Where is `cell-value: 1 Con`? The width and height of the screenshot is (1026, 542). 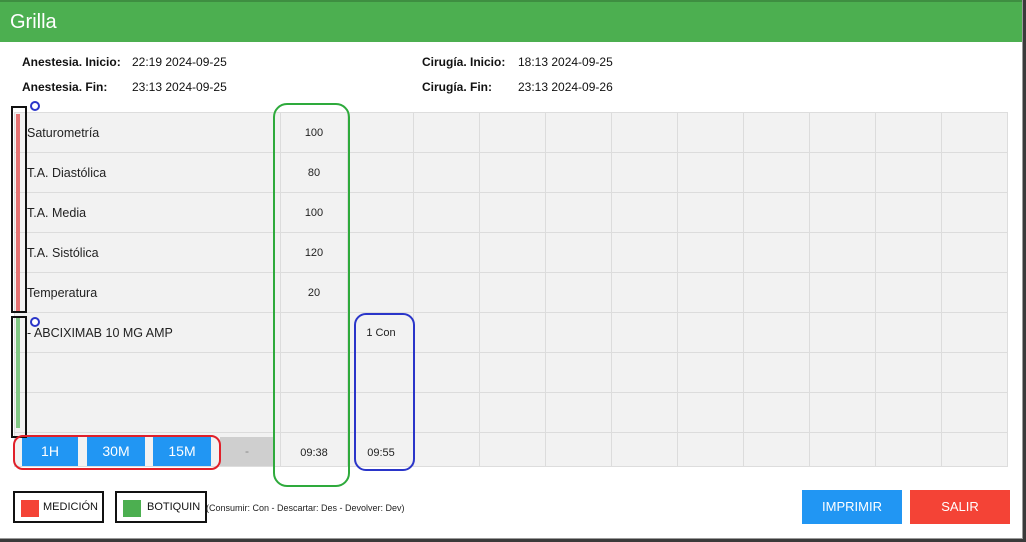 cell-value: 1 Con is located at coordinates (381, 333).